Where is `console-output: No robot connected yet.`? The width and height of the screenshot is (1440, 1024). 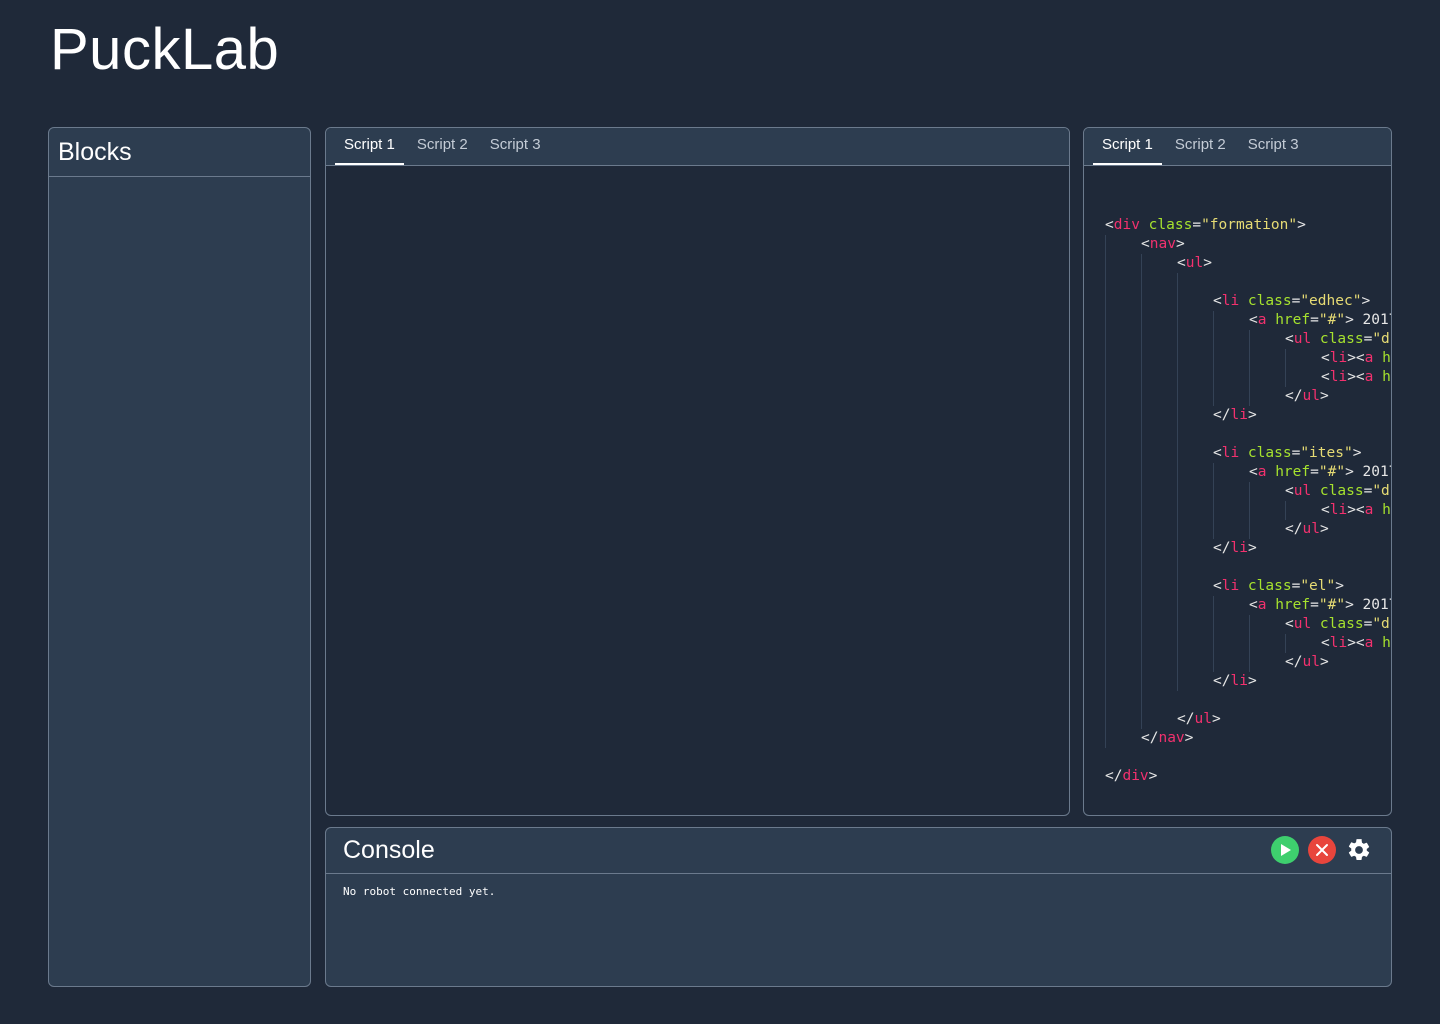
console-output: No robot connected yet. is located at coordinates (419, 891).